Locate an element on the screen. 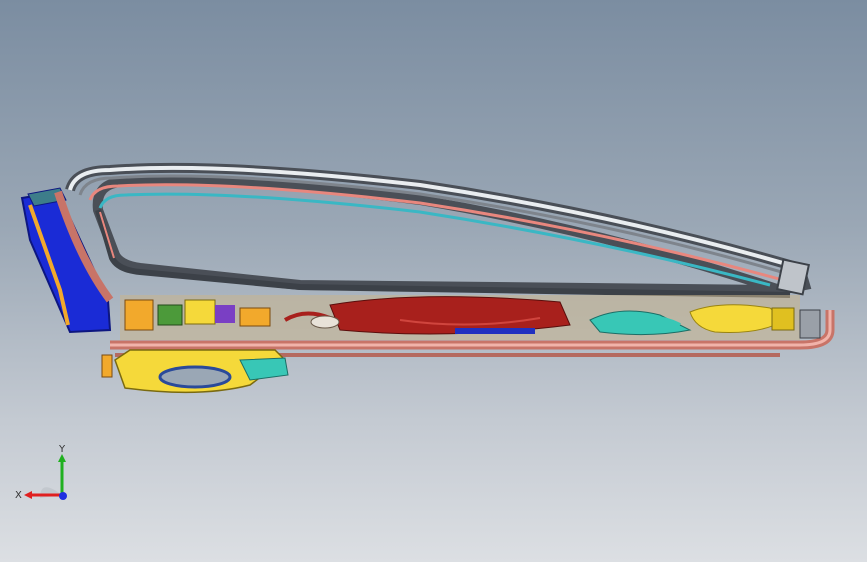  x-axis-label: X is located at coordinates (18, 495).